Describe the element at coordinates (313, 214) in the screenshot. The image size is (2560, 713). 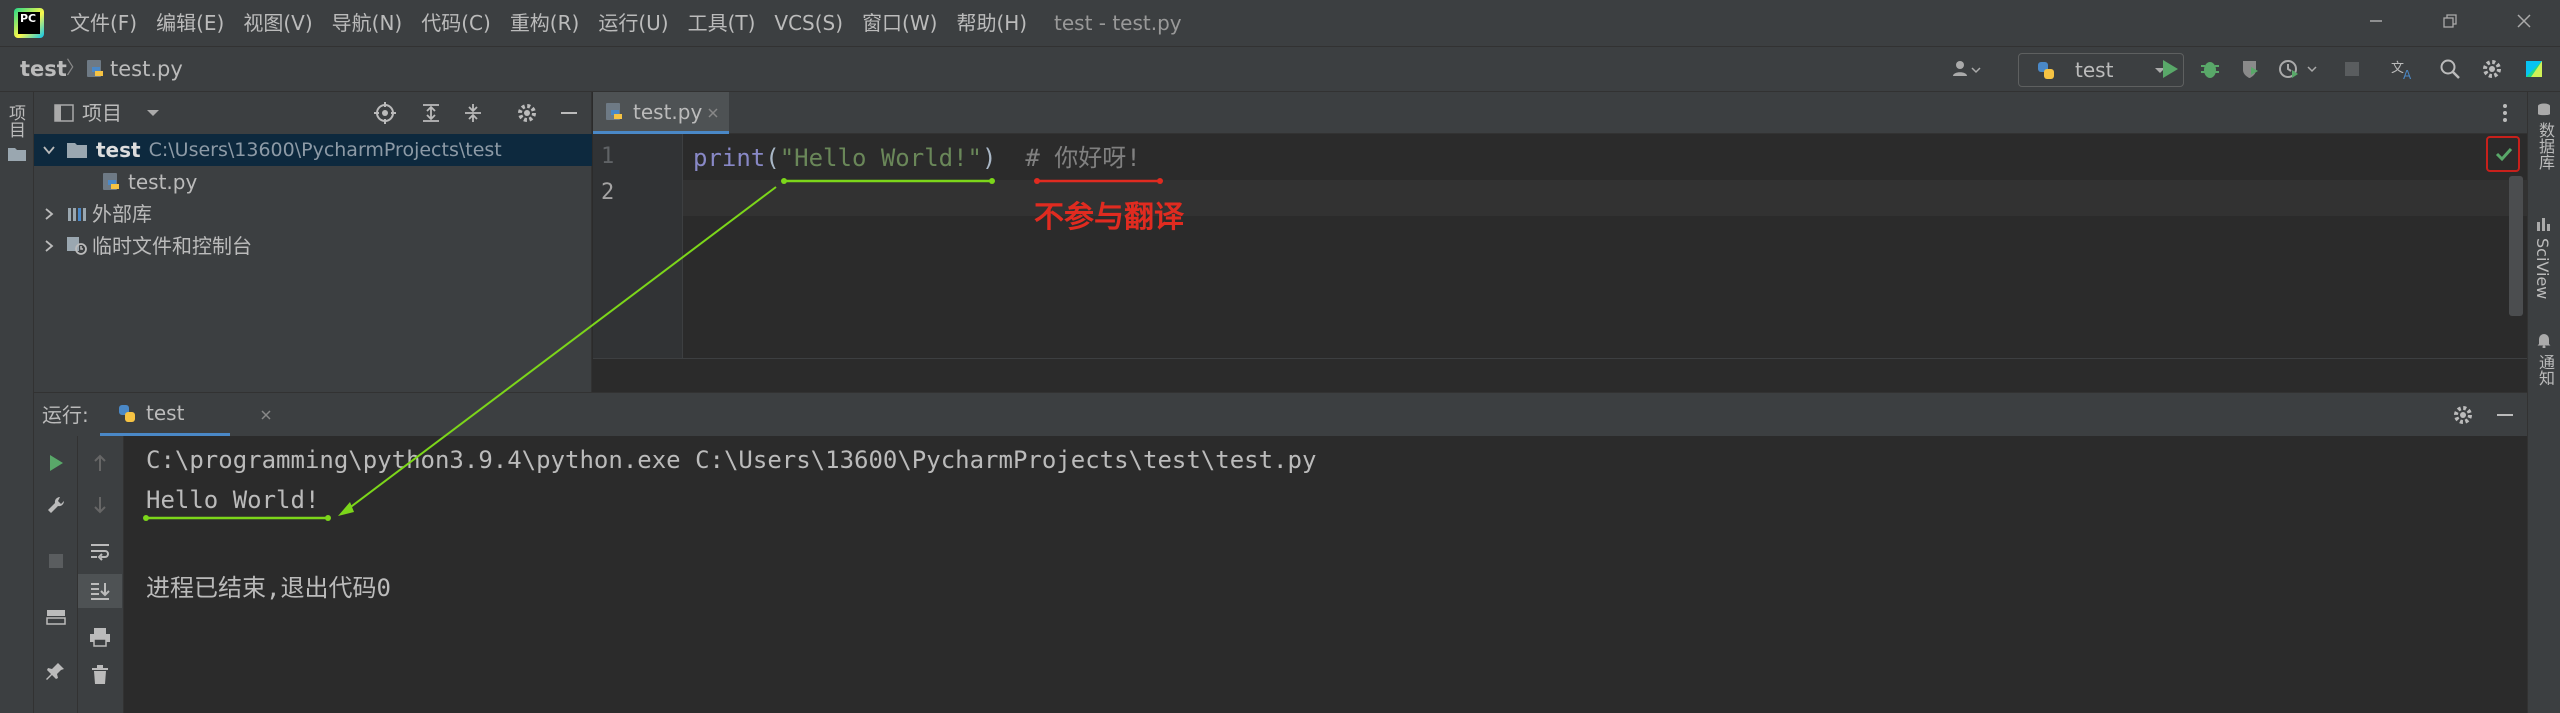
I see `tree-item-external-libraries: 外部库` at that location.